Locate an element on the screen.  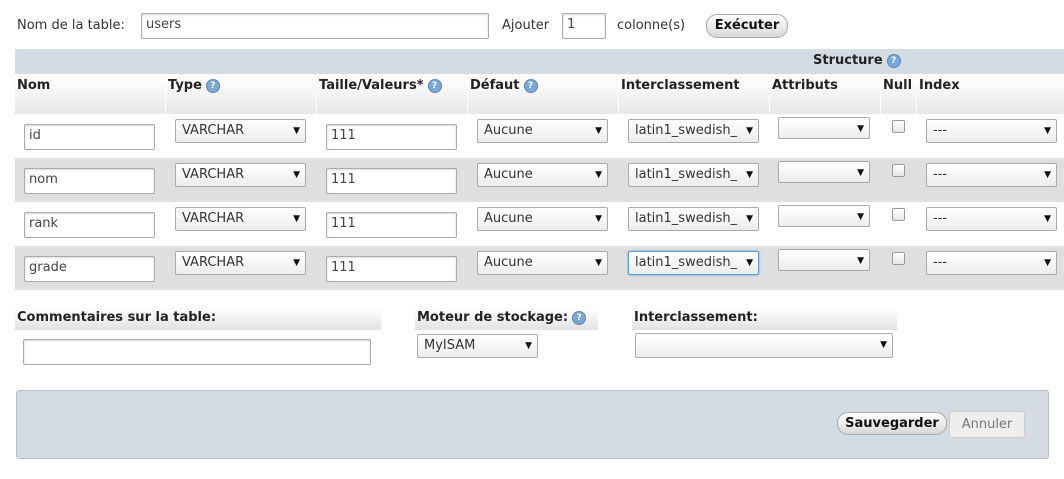
header-interclassement-text: Interclassement is located at coordinates (680, 85).